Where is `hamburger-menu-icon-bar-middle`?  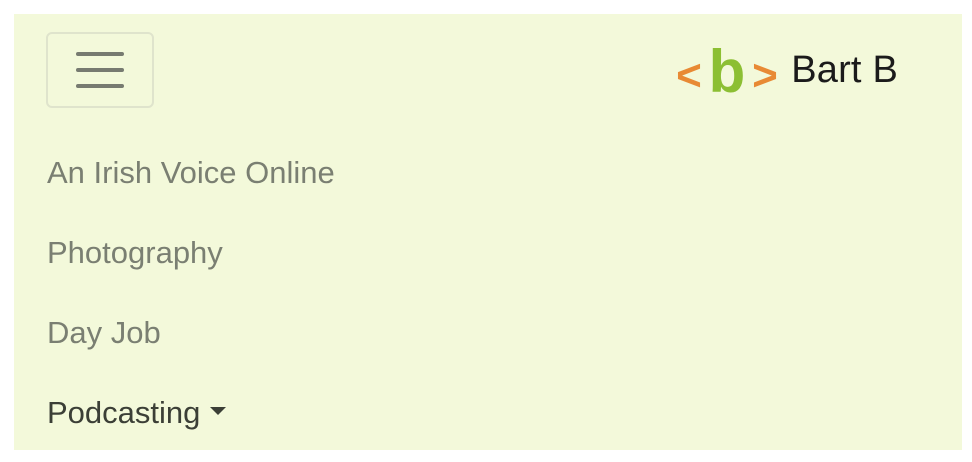 hamburger-menu-icon-bar-middle is located at coordinates (100, 70).